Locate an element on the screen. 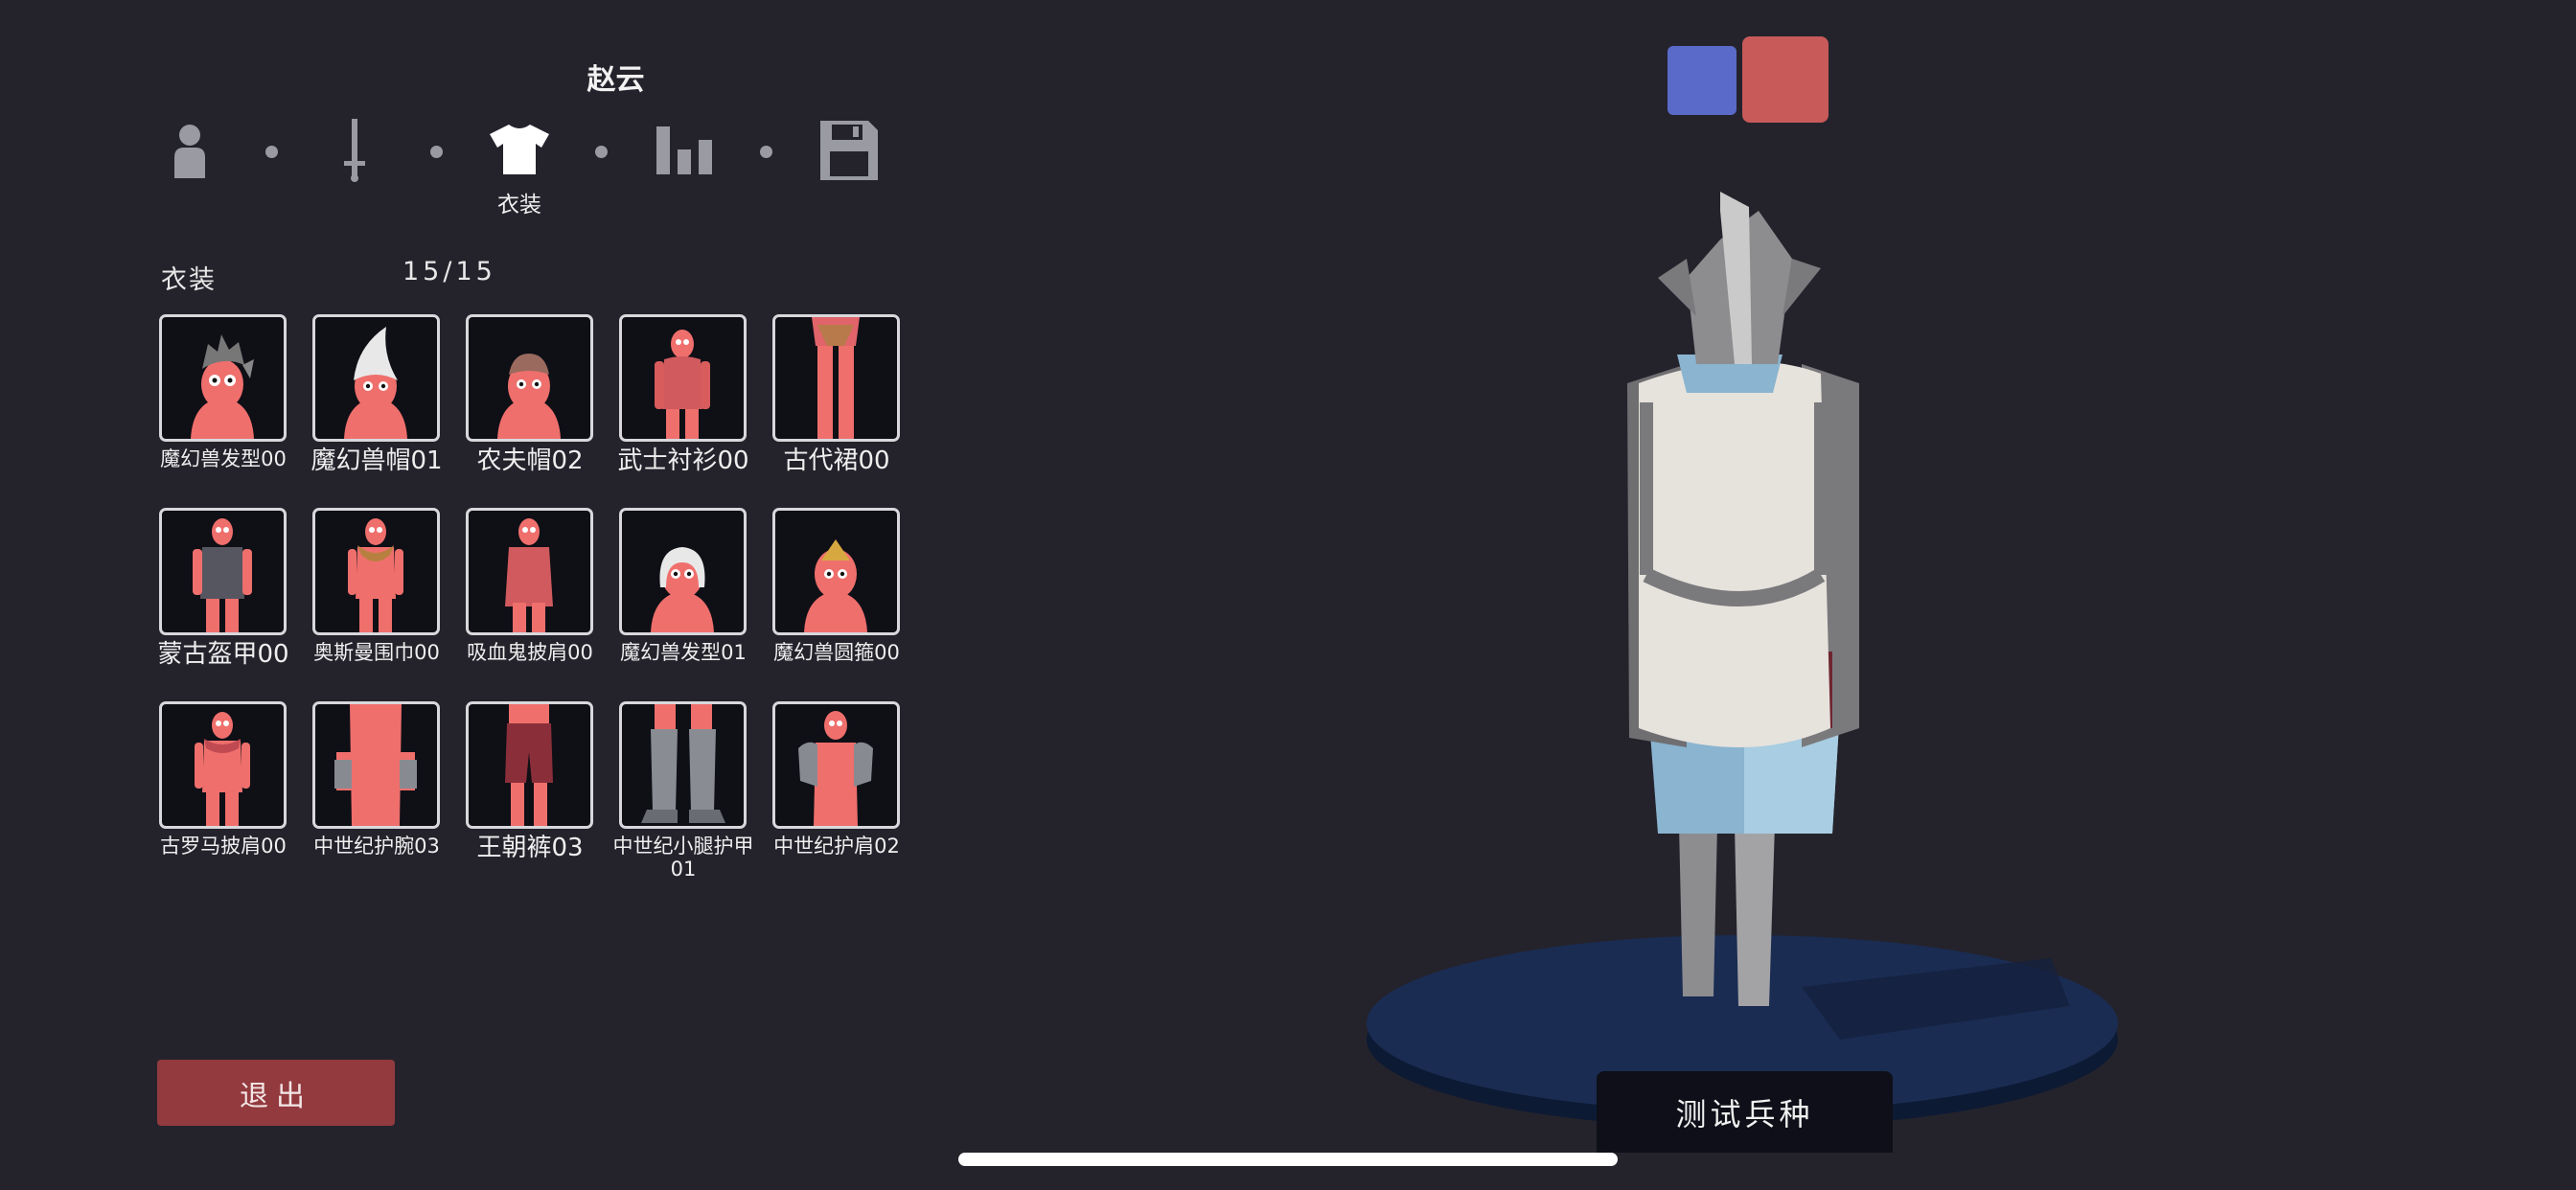 The image size is (2576, 1190). item-label: 中世纪小腿护甲01 is located at coordinates (683, 858).